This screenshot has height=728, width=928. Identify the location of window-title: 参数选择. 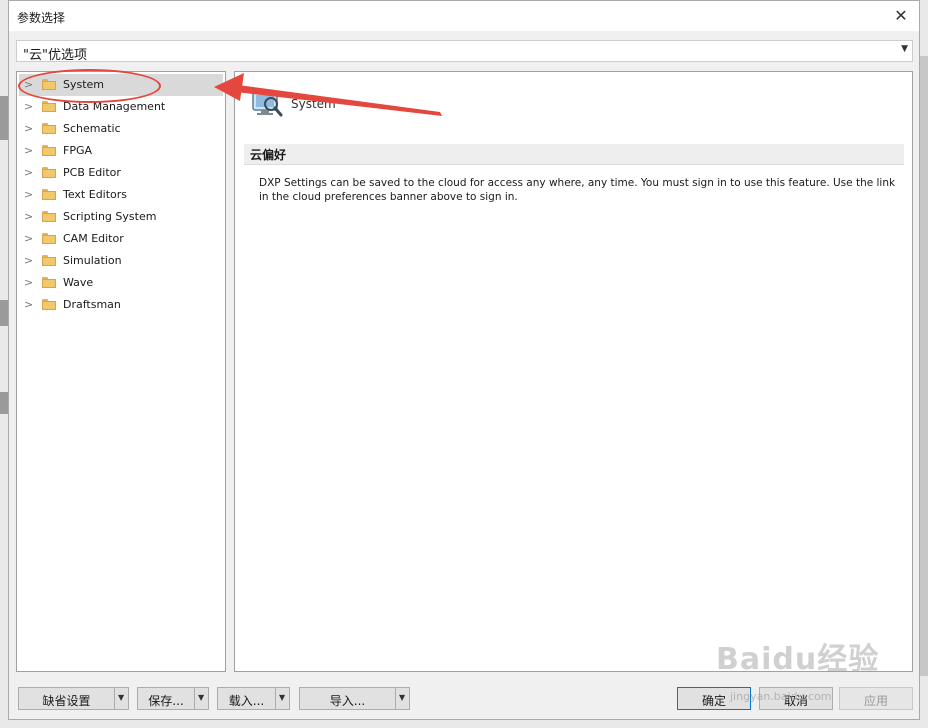
(41, 18).